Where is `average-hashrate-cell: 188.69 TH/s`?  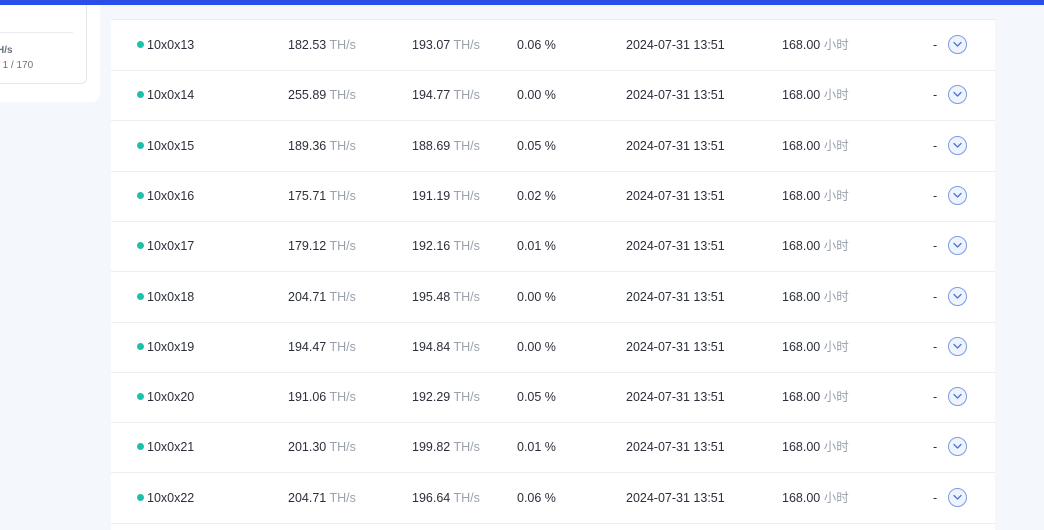 average-hashrate-cell: 188.69 TH/s is located at coordinates (446, 146).